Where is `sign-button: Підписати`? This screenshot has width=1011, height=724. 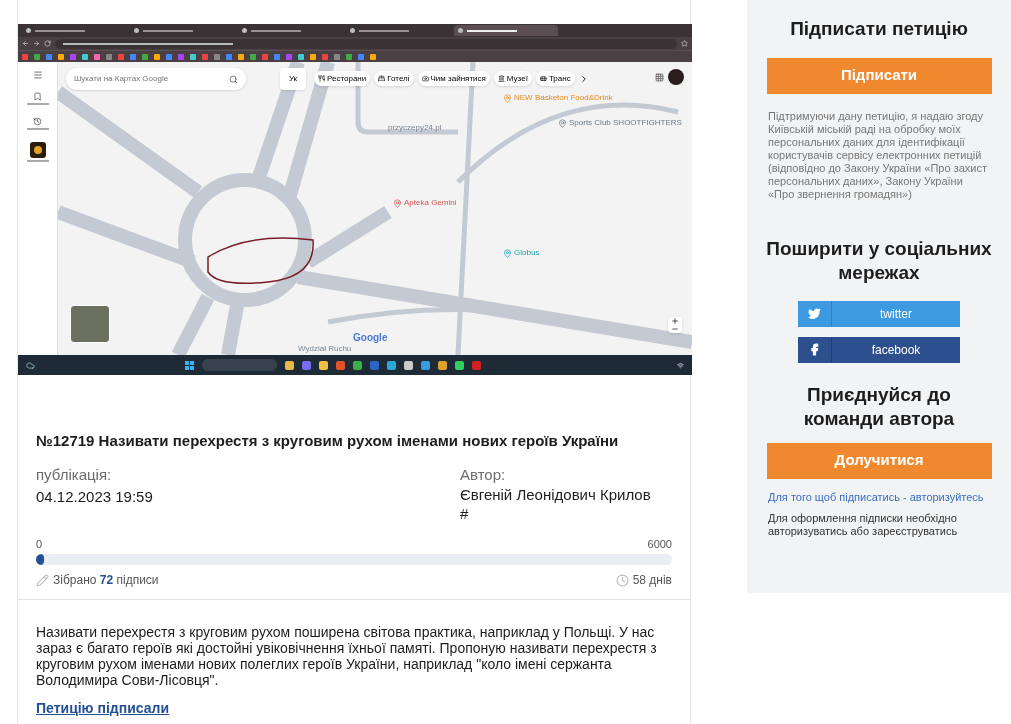
sign-button: Підписати is located at coordinates (879, 75).